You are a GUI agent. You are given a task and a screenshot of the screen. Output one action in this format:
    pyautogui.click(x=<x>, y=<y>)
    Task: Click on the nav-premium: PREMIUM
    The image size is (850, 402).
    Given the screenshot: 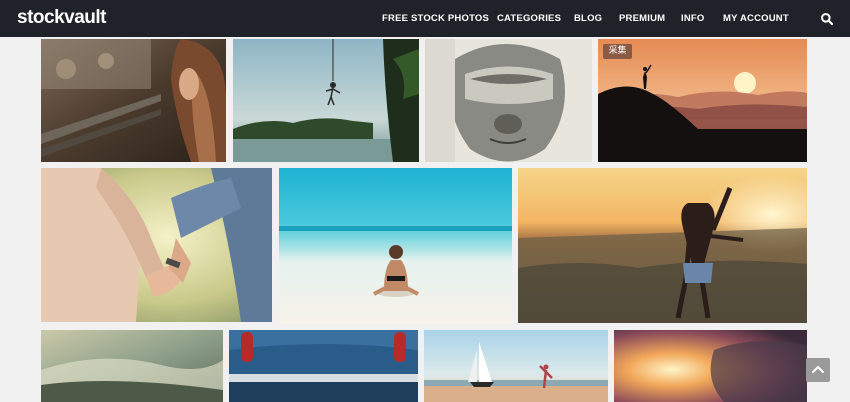 What is the action you would take?
    pyautogui.click(x=642, y=18)
    